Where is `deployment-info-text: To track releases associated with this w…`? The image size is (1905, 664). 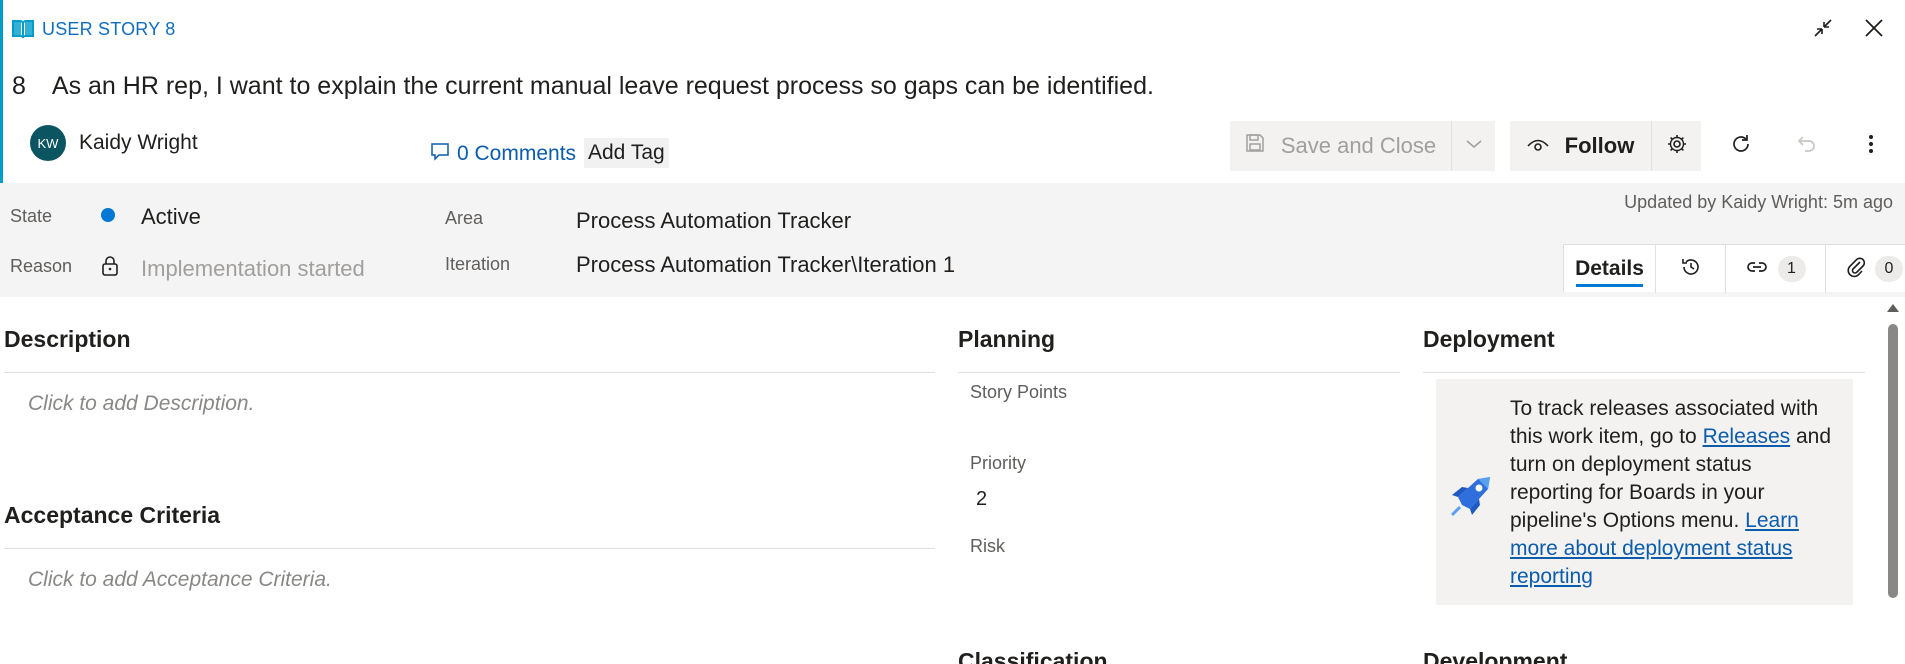 deployment-info-text: To track releases associated with this w… is located at coordinates (1675, 493).